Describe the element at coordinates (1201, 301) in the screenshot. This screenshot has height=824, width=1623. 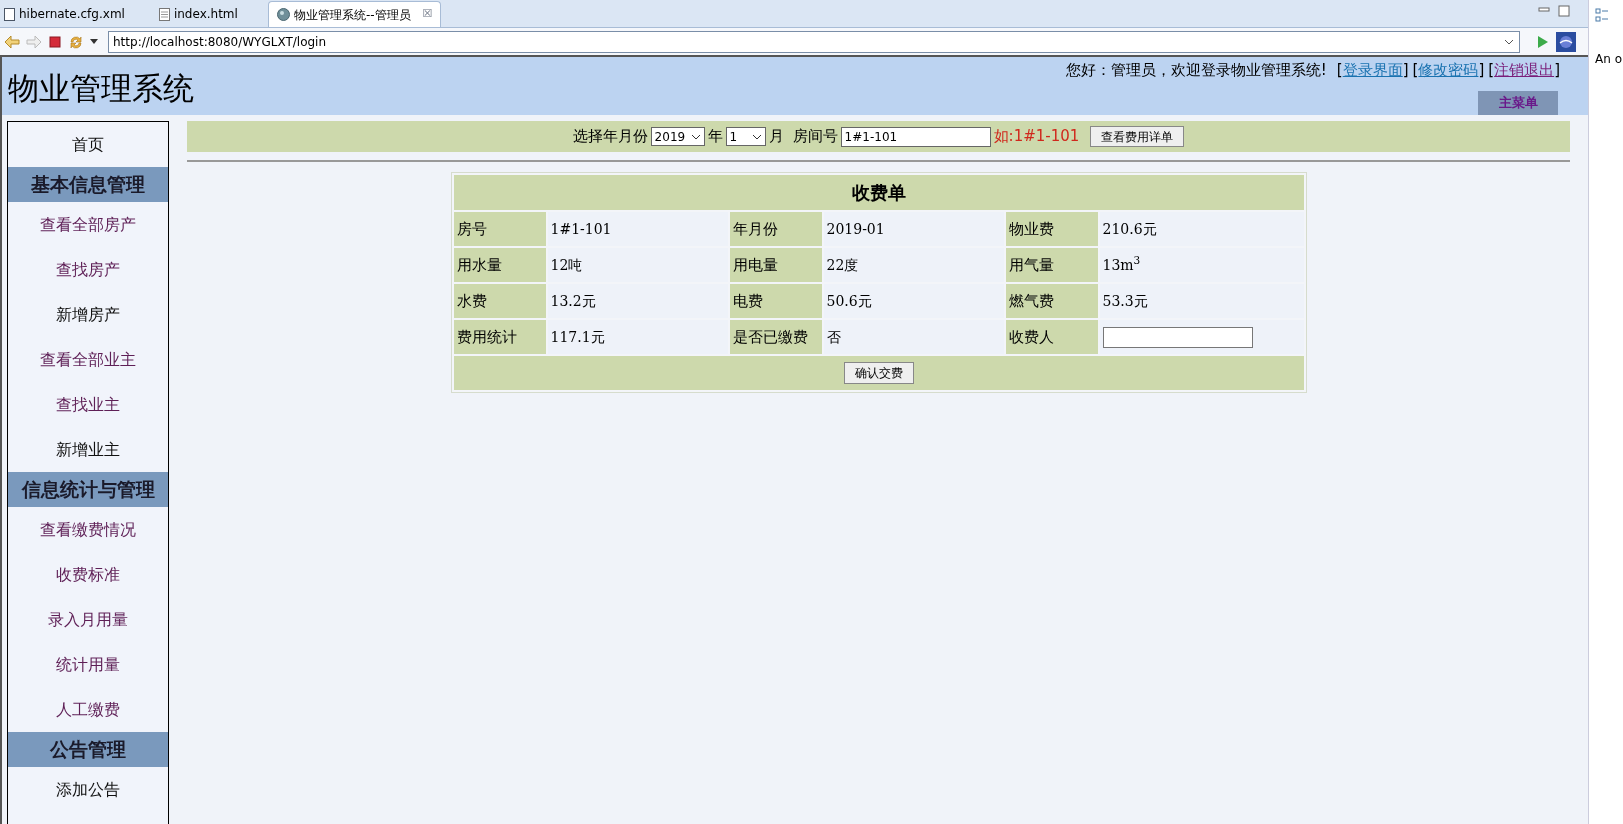
I see `value-cell: 53.3元` at that location.